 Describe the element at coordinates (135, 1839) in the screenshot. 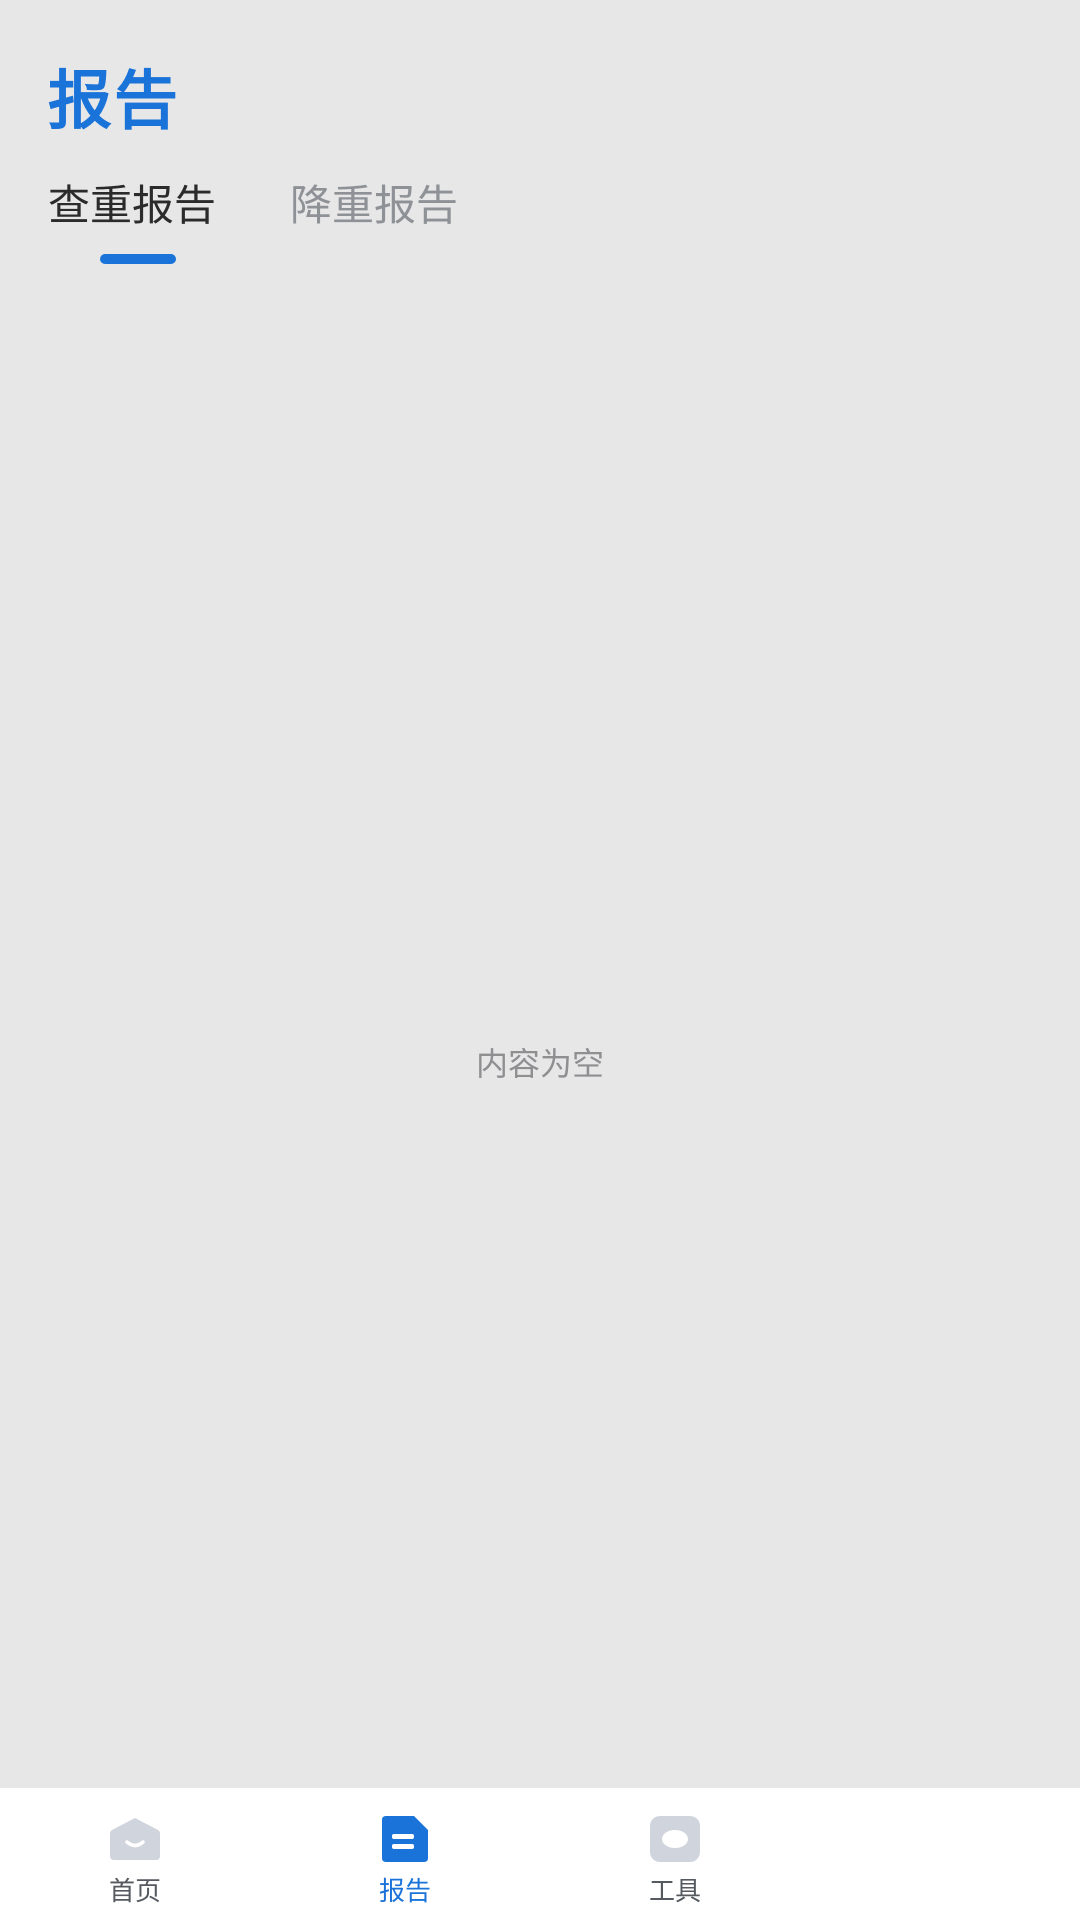

I see `home-icon` at that location.